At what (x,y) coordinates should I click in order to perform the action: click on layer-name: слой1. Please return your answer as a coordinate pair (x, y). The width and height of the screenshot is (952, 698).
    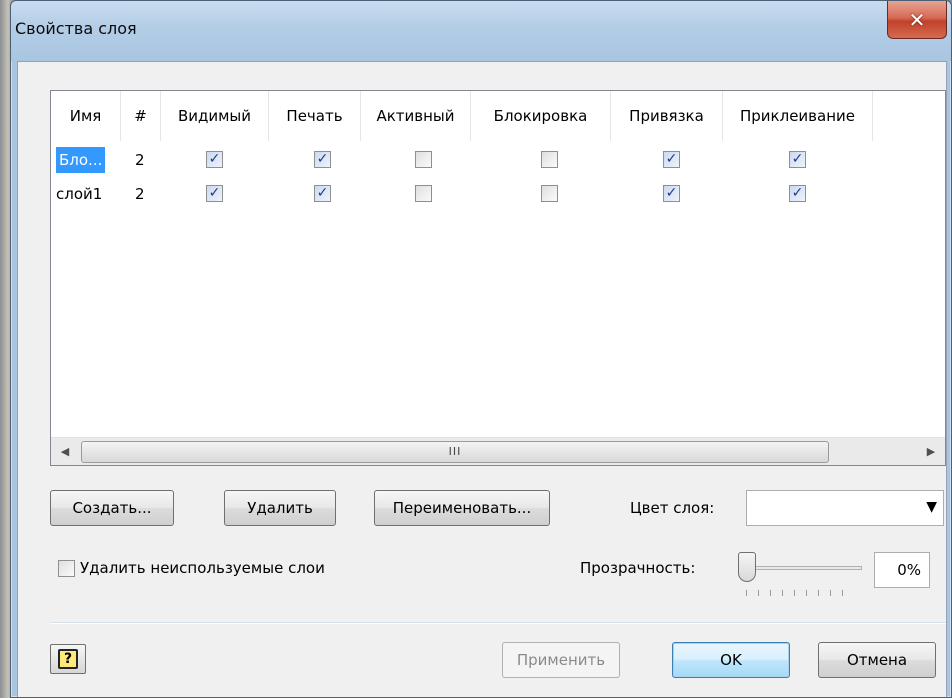
    Looking at the image, I should click on (79, 194).